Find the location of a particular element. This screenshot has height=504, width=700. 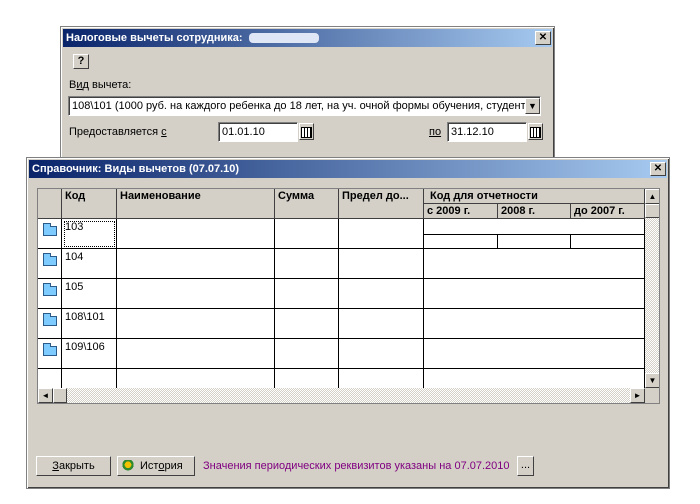

cell-code: 108\101 is located at coordinates (89, 324).